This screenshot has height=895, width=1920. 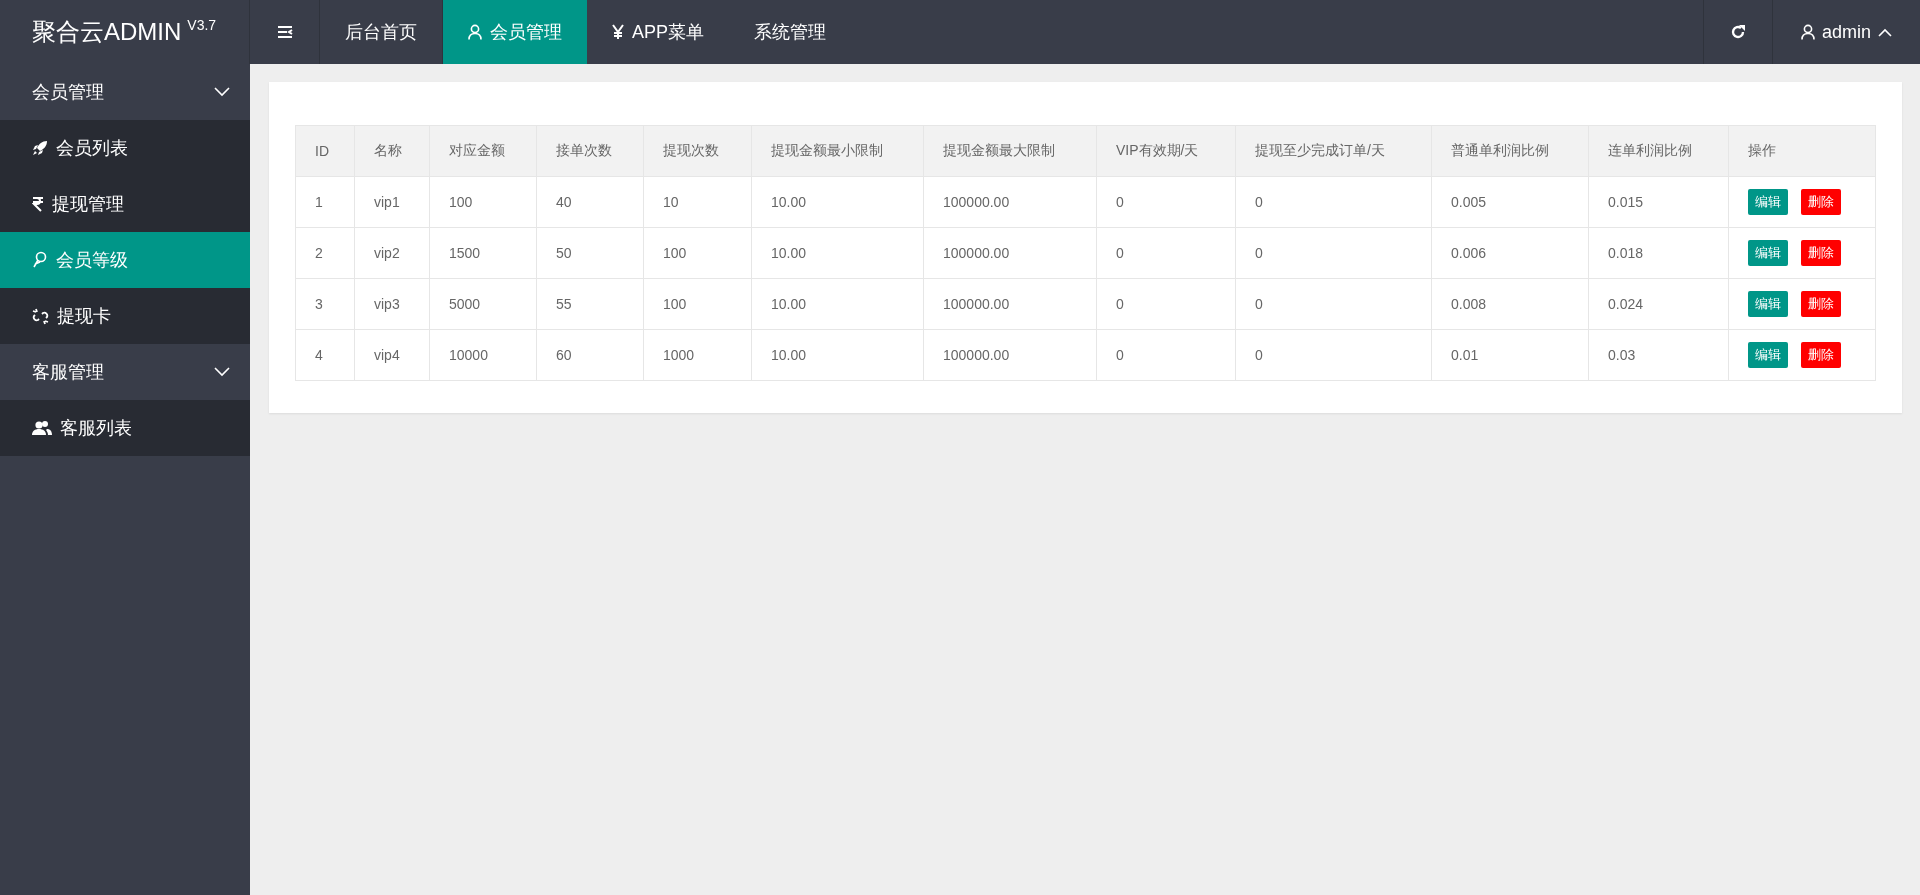 What do you see at coordinates (1658, 355) in the screenshot?
I see `table-cell: 0.03` at bounding box center [1658, 355].